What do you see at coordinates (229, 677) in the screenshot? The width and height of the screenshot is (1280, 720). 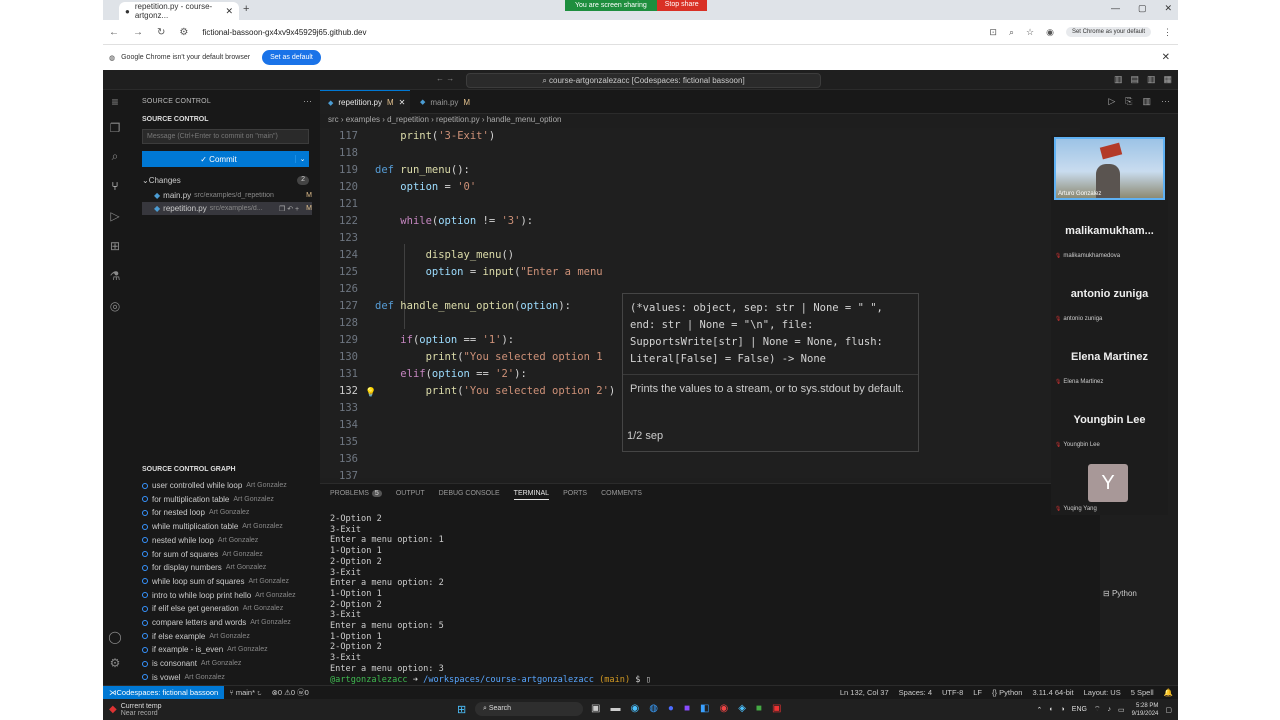 I see `graph-commit: is vowel Art Gonzalez` at bounding box center [229, 677].